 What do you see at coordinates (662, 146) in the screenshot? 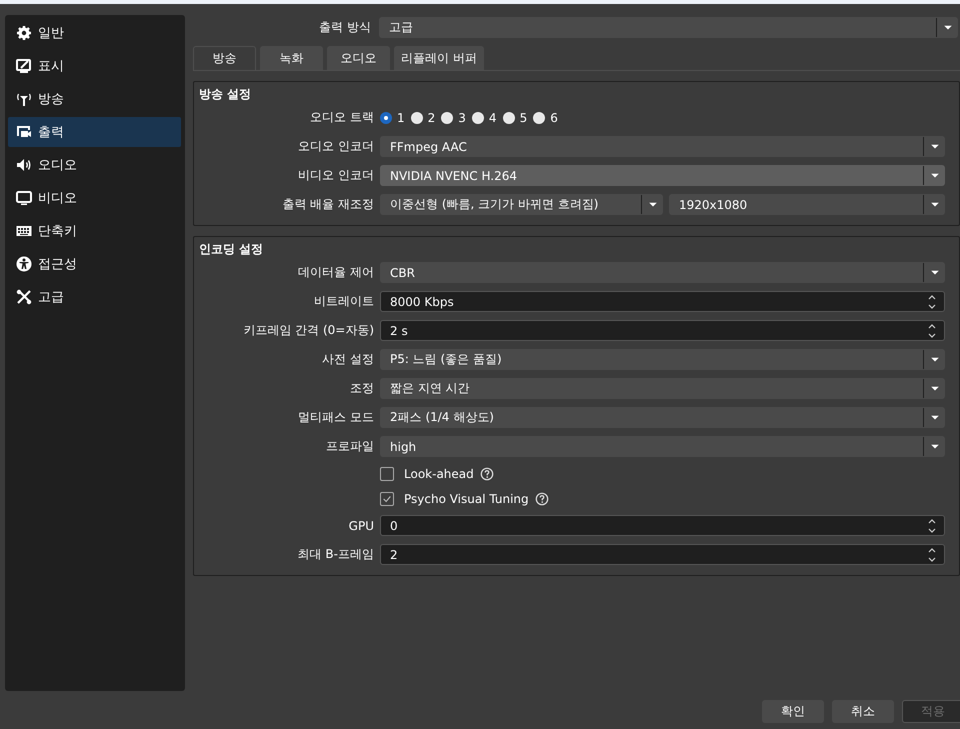
I see `dropdown: FFmpeg AAC` at bounding box center [662, 146].